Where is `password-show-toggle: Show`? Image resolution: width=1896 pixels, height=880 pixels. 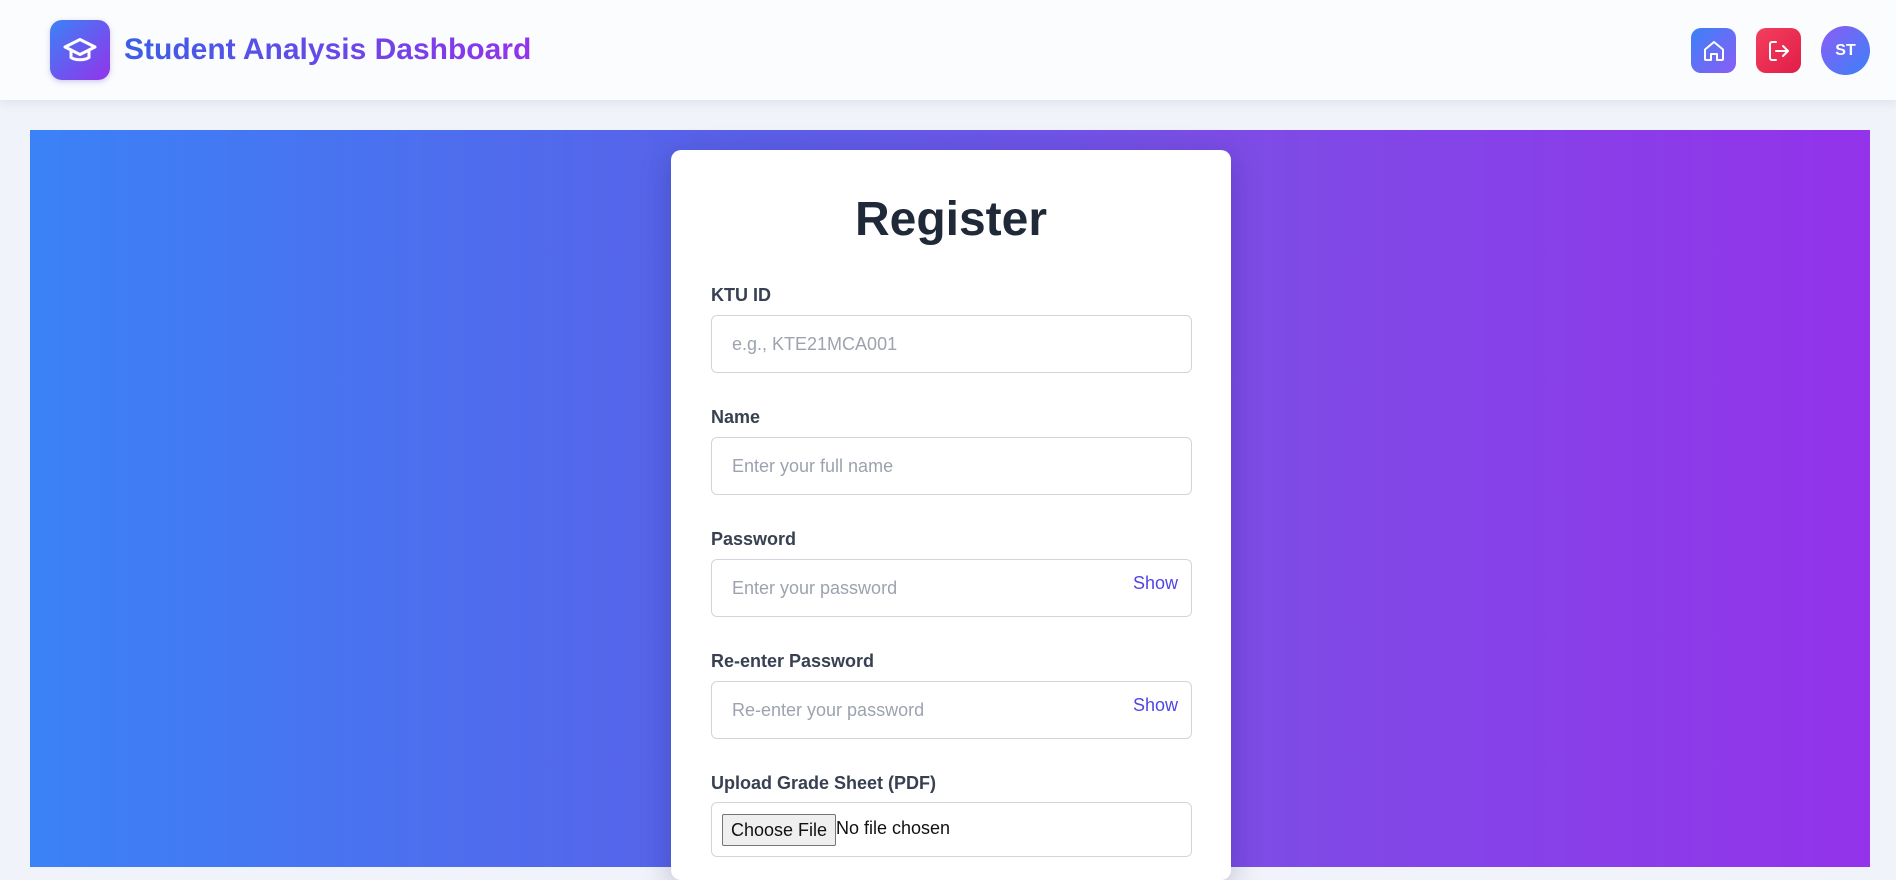 password-show-toggle: Show is located at coordinates (1155, 583).